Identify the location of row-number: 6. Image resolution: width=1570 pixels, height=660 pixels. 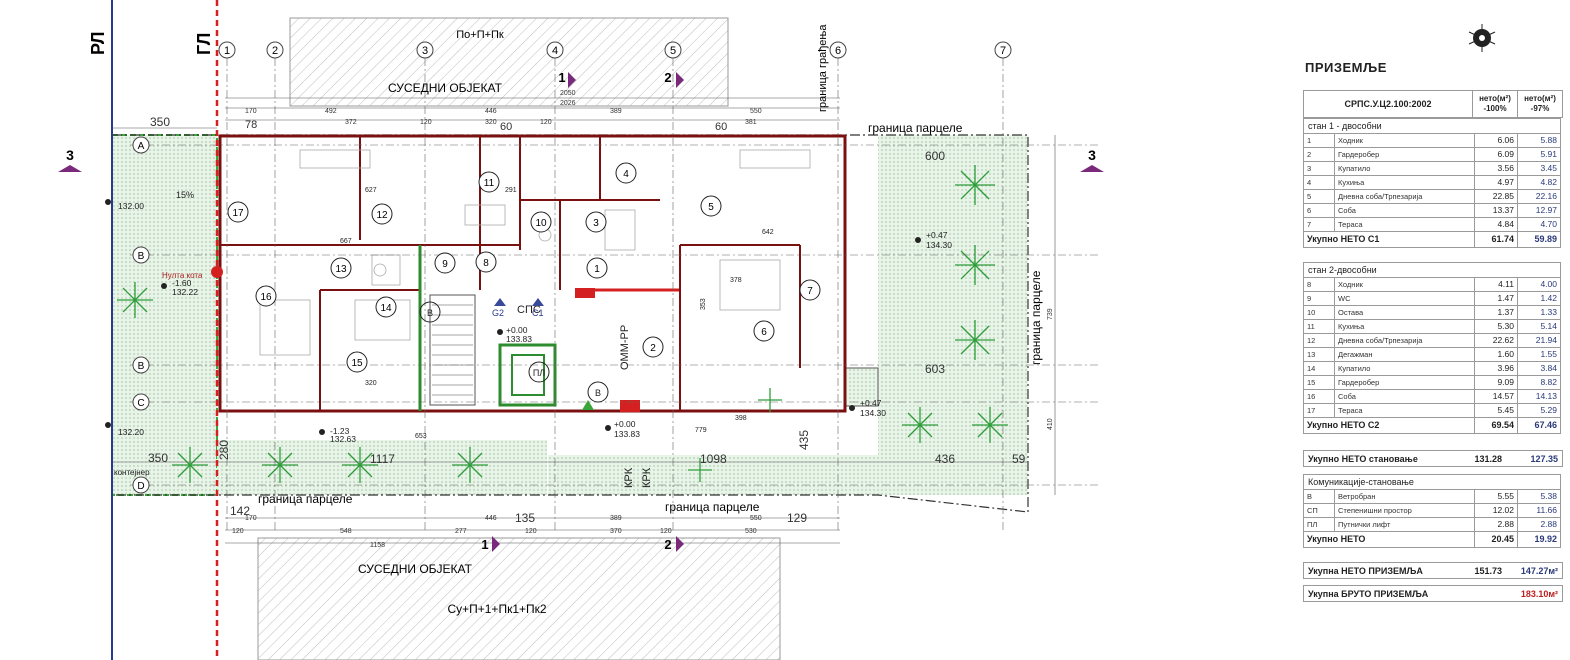
(1319, 210).